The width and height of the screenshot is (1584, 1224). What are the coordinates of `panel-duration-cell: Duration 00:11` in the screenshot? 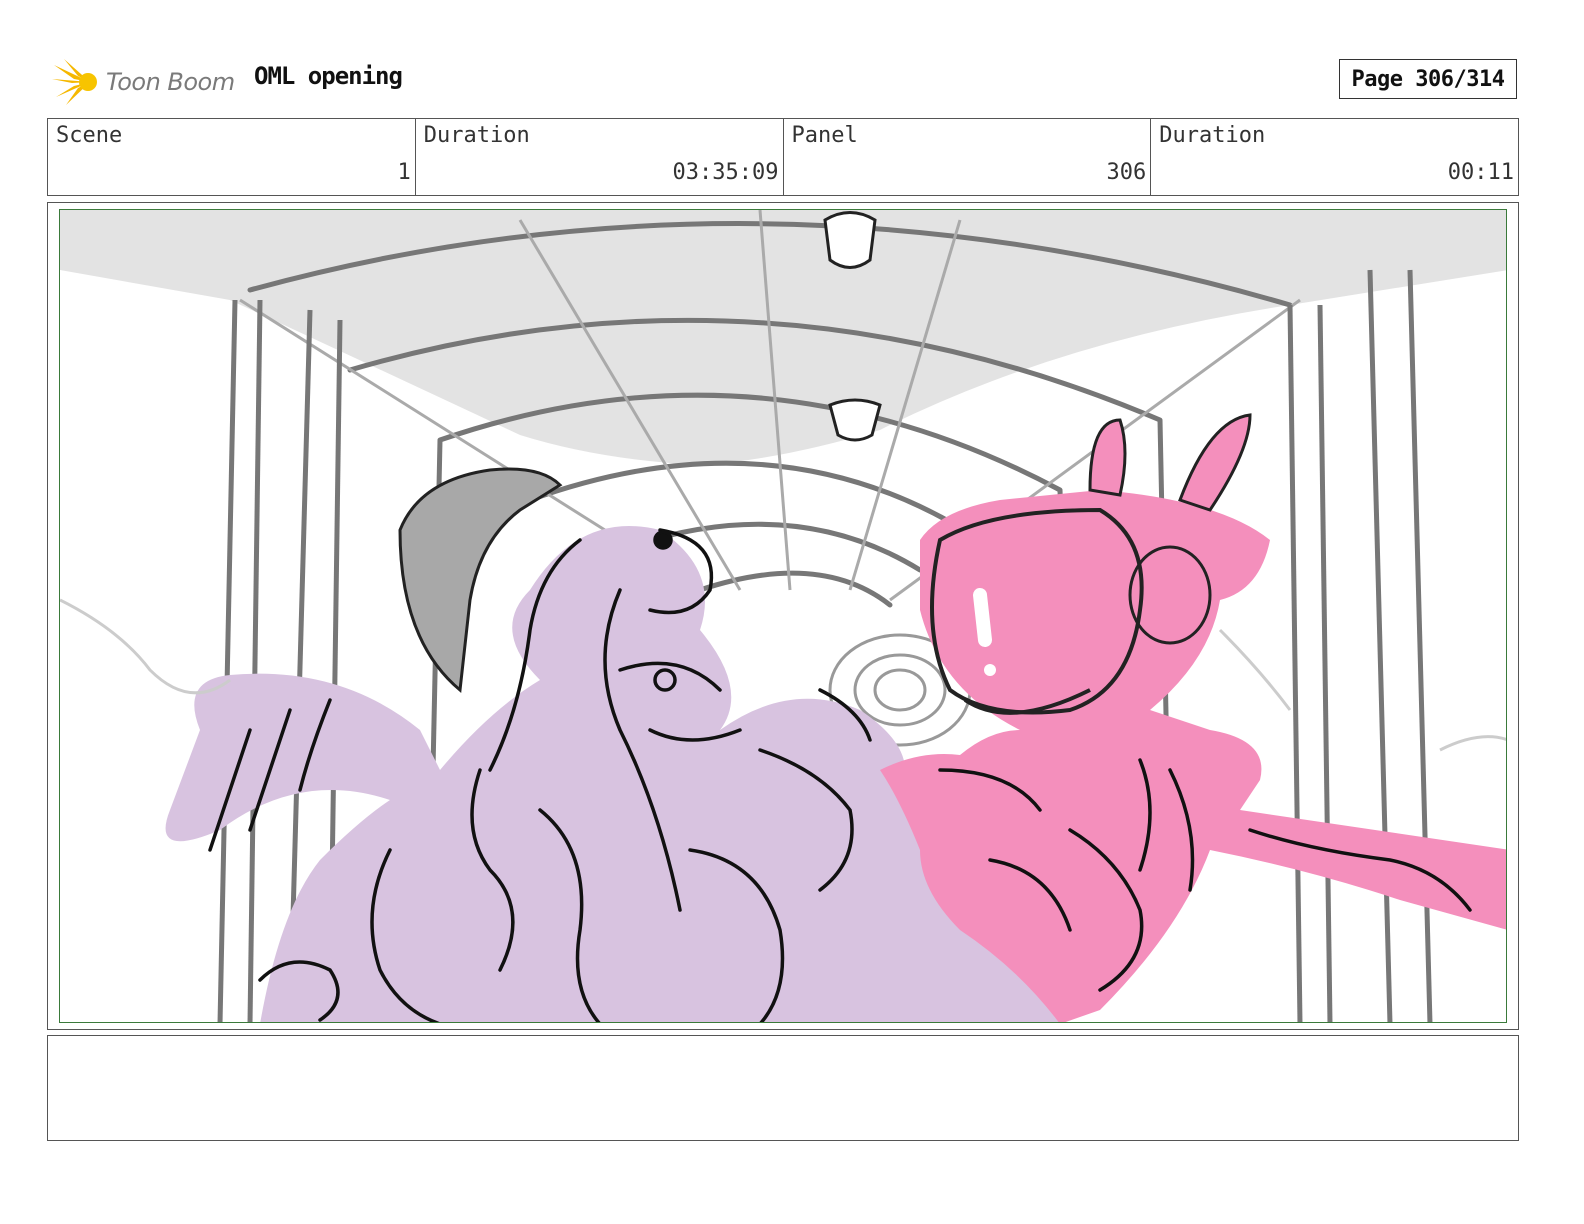 It's located at (1334, 157).